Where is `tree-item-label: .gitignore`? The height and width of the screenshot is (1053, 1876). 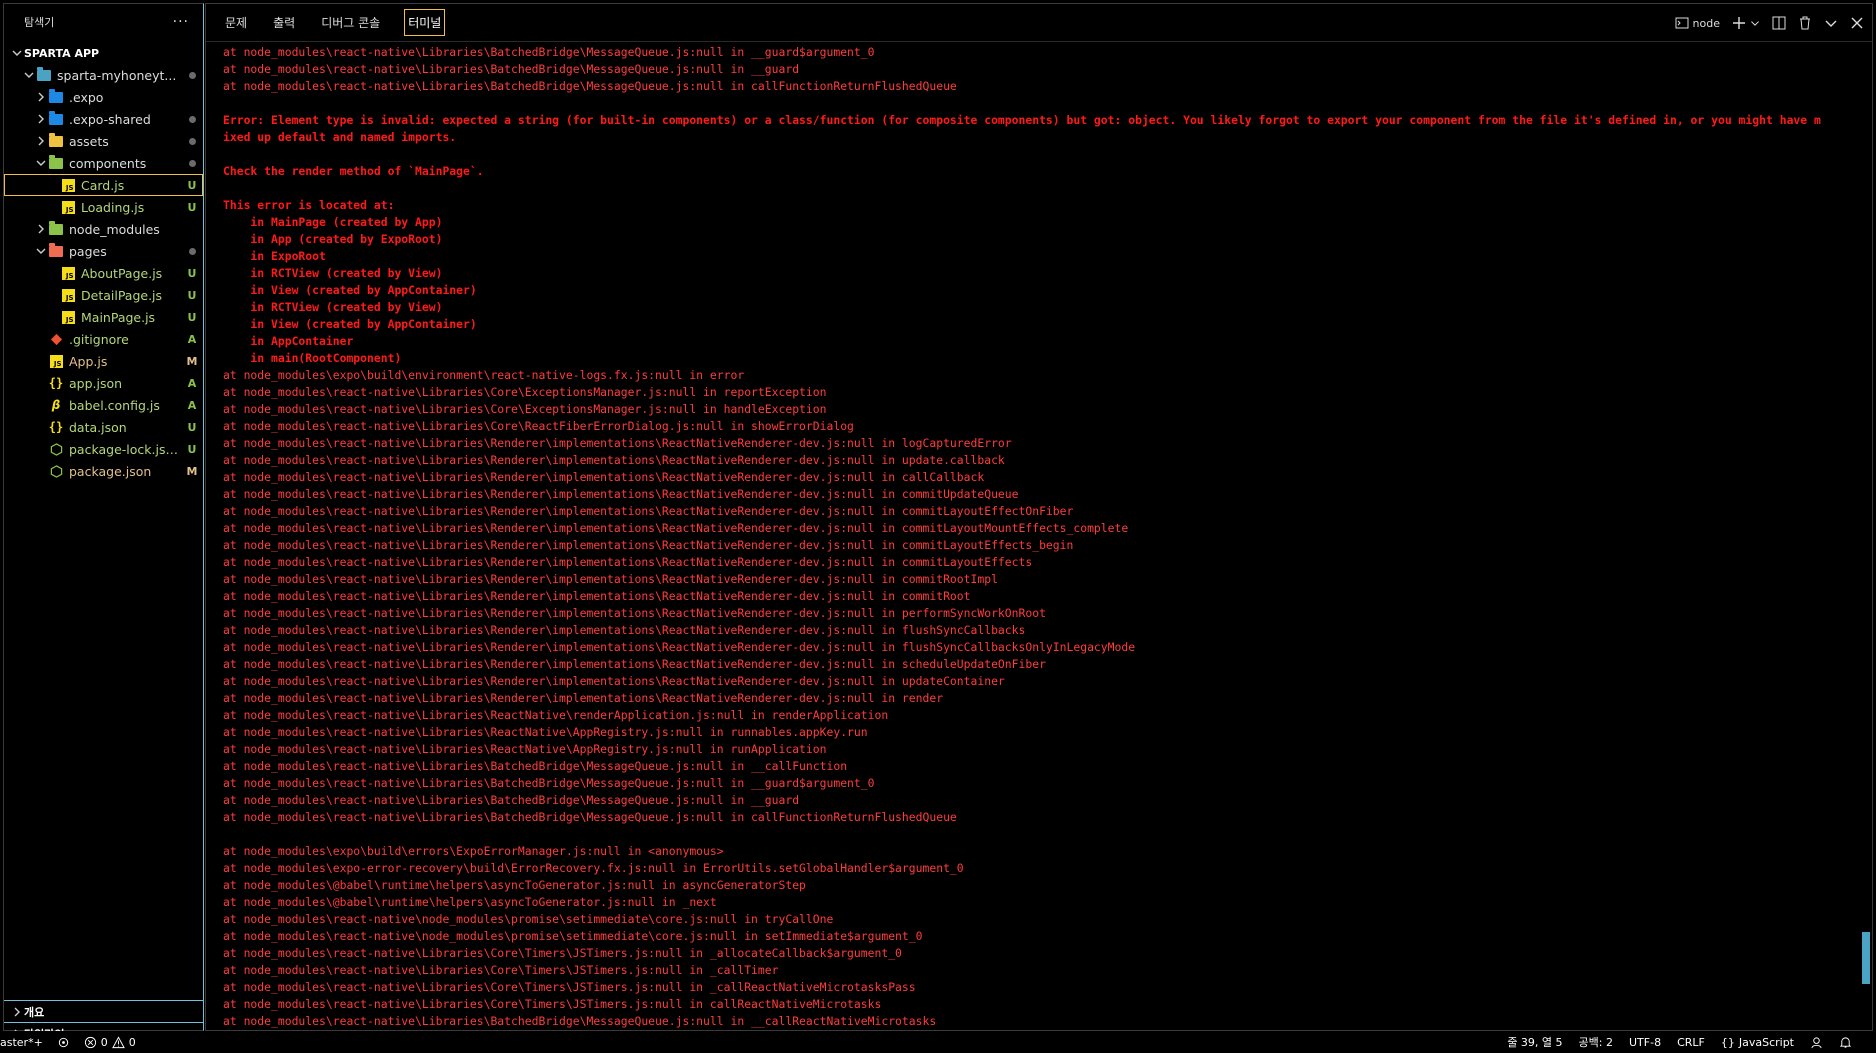 tree-item-label: .gitignore is located at coordinates (99, 339).